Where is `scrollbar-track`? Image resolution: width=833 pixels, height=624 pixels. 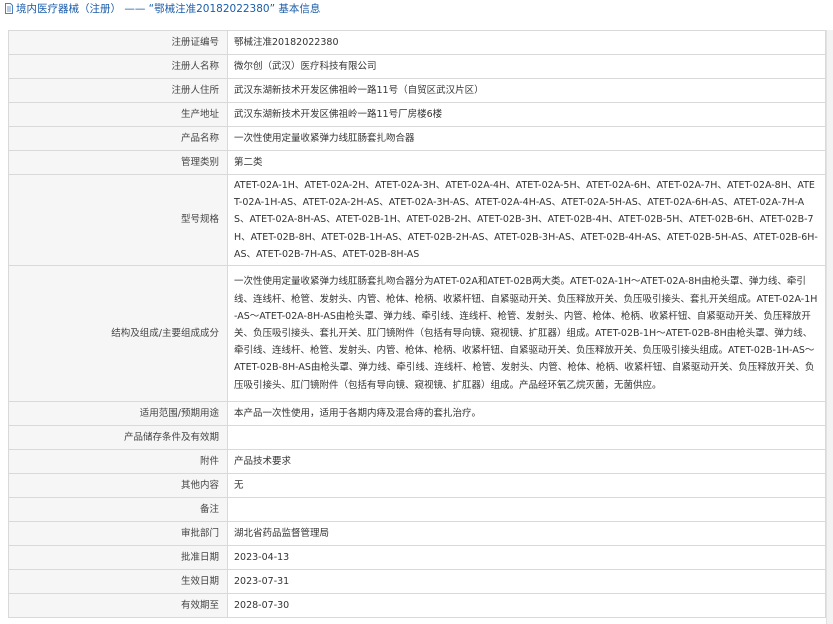
scrollbar-track is located at coordinates (829, 327).